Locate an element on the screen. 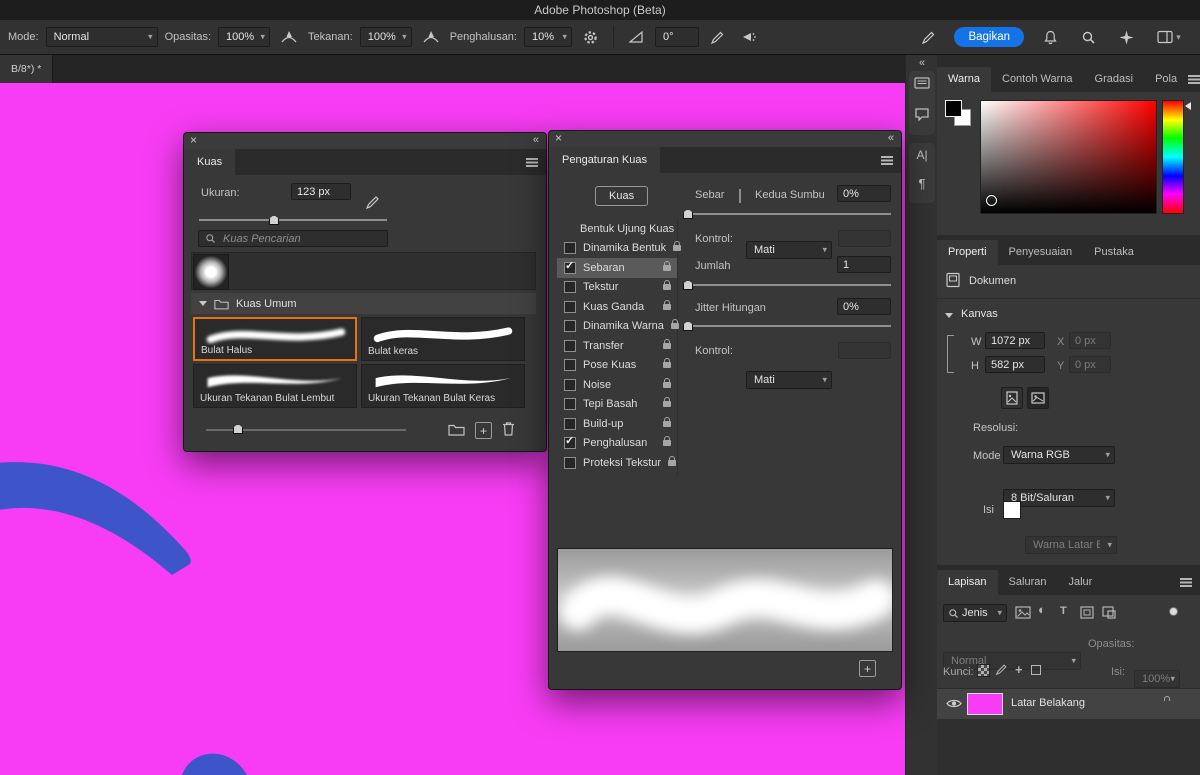 Image resolution: width=1200 pixels, height=775 pixels. brush-settings-shortcut-icon is located at coordinates (373, 202).